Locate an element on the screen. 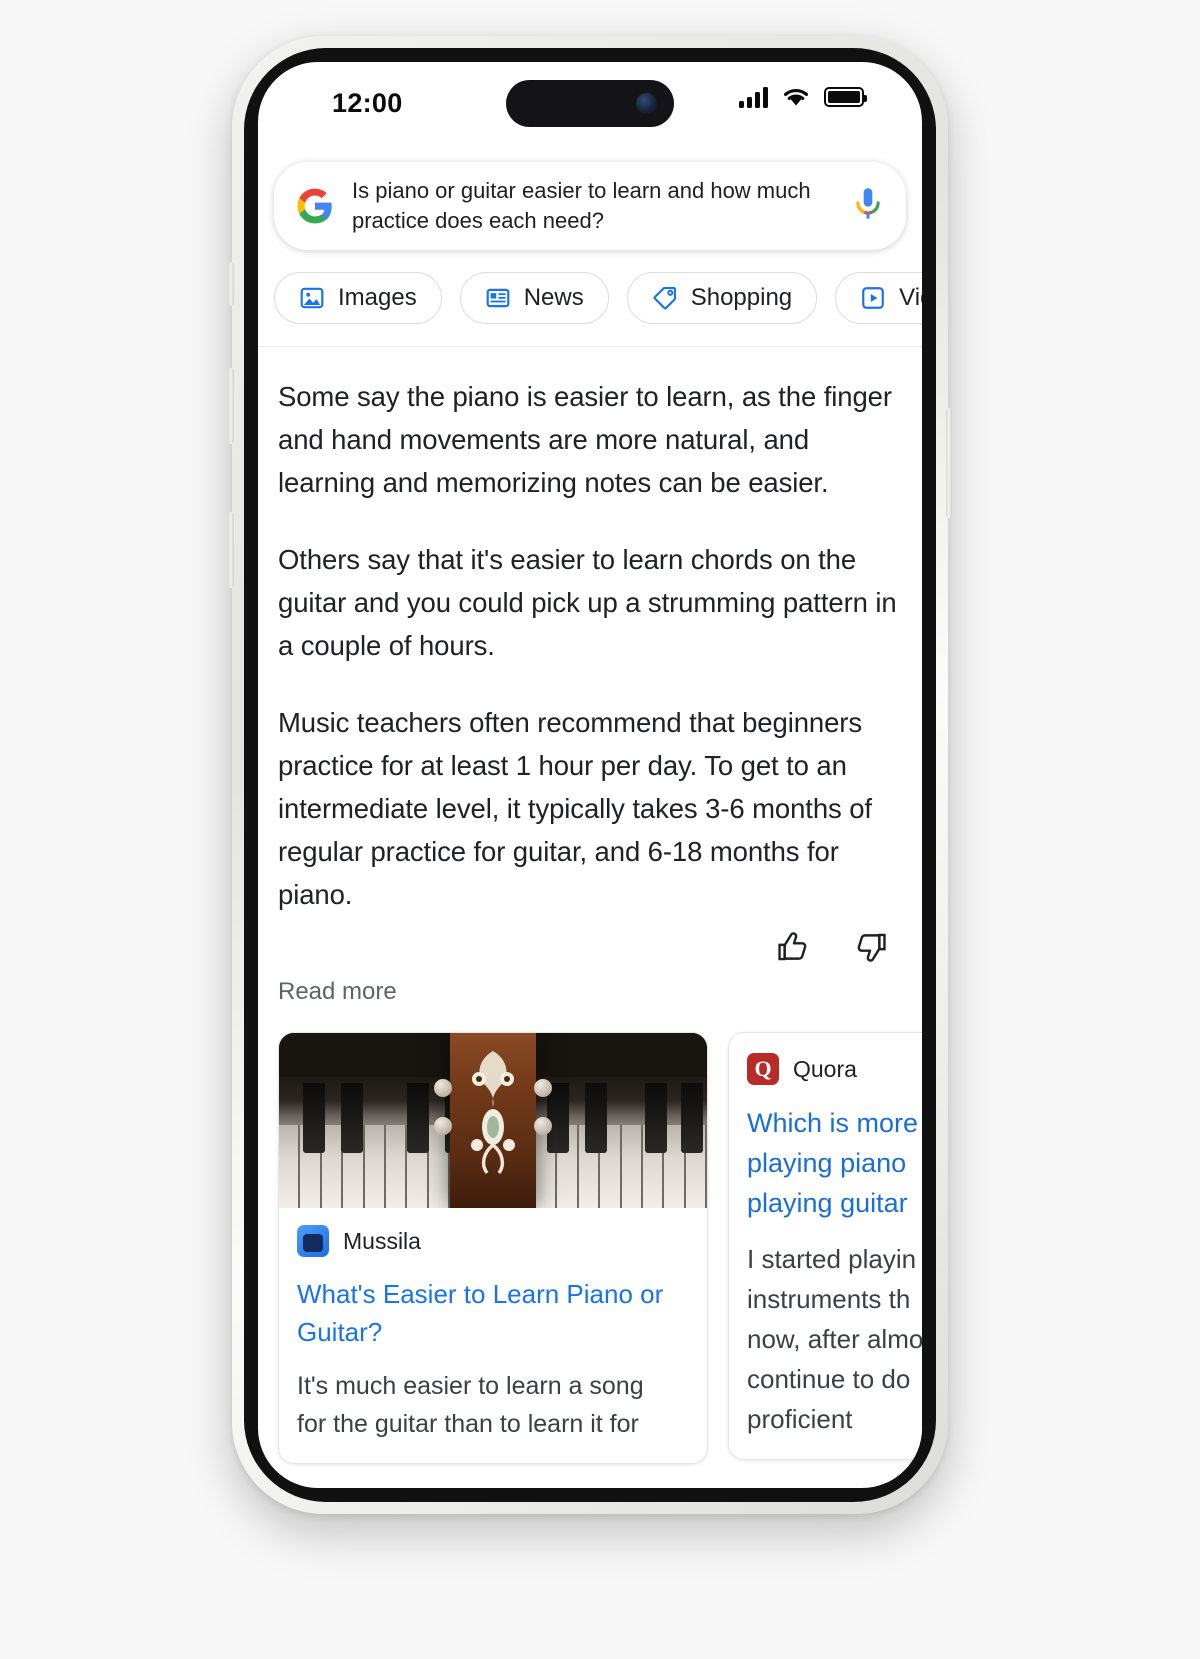  volume-up-button is located at coordinates (231, 406).